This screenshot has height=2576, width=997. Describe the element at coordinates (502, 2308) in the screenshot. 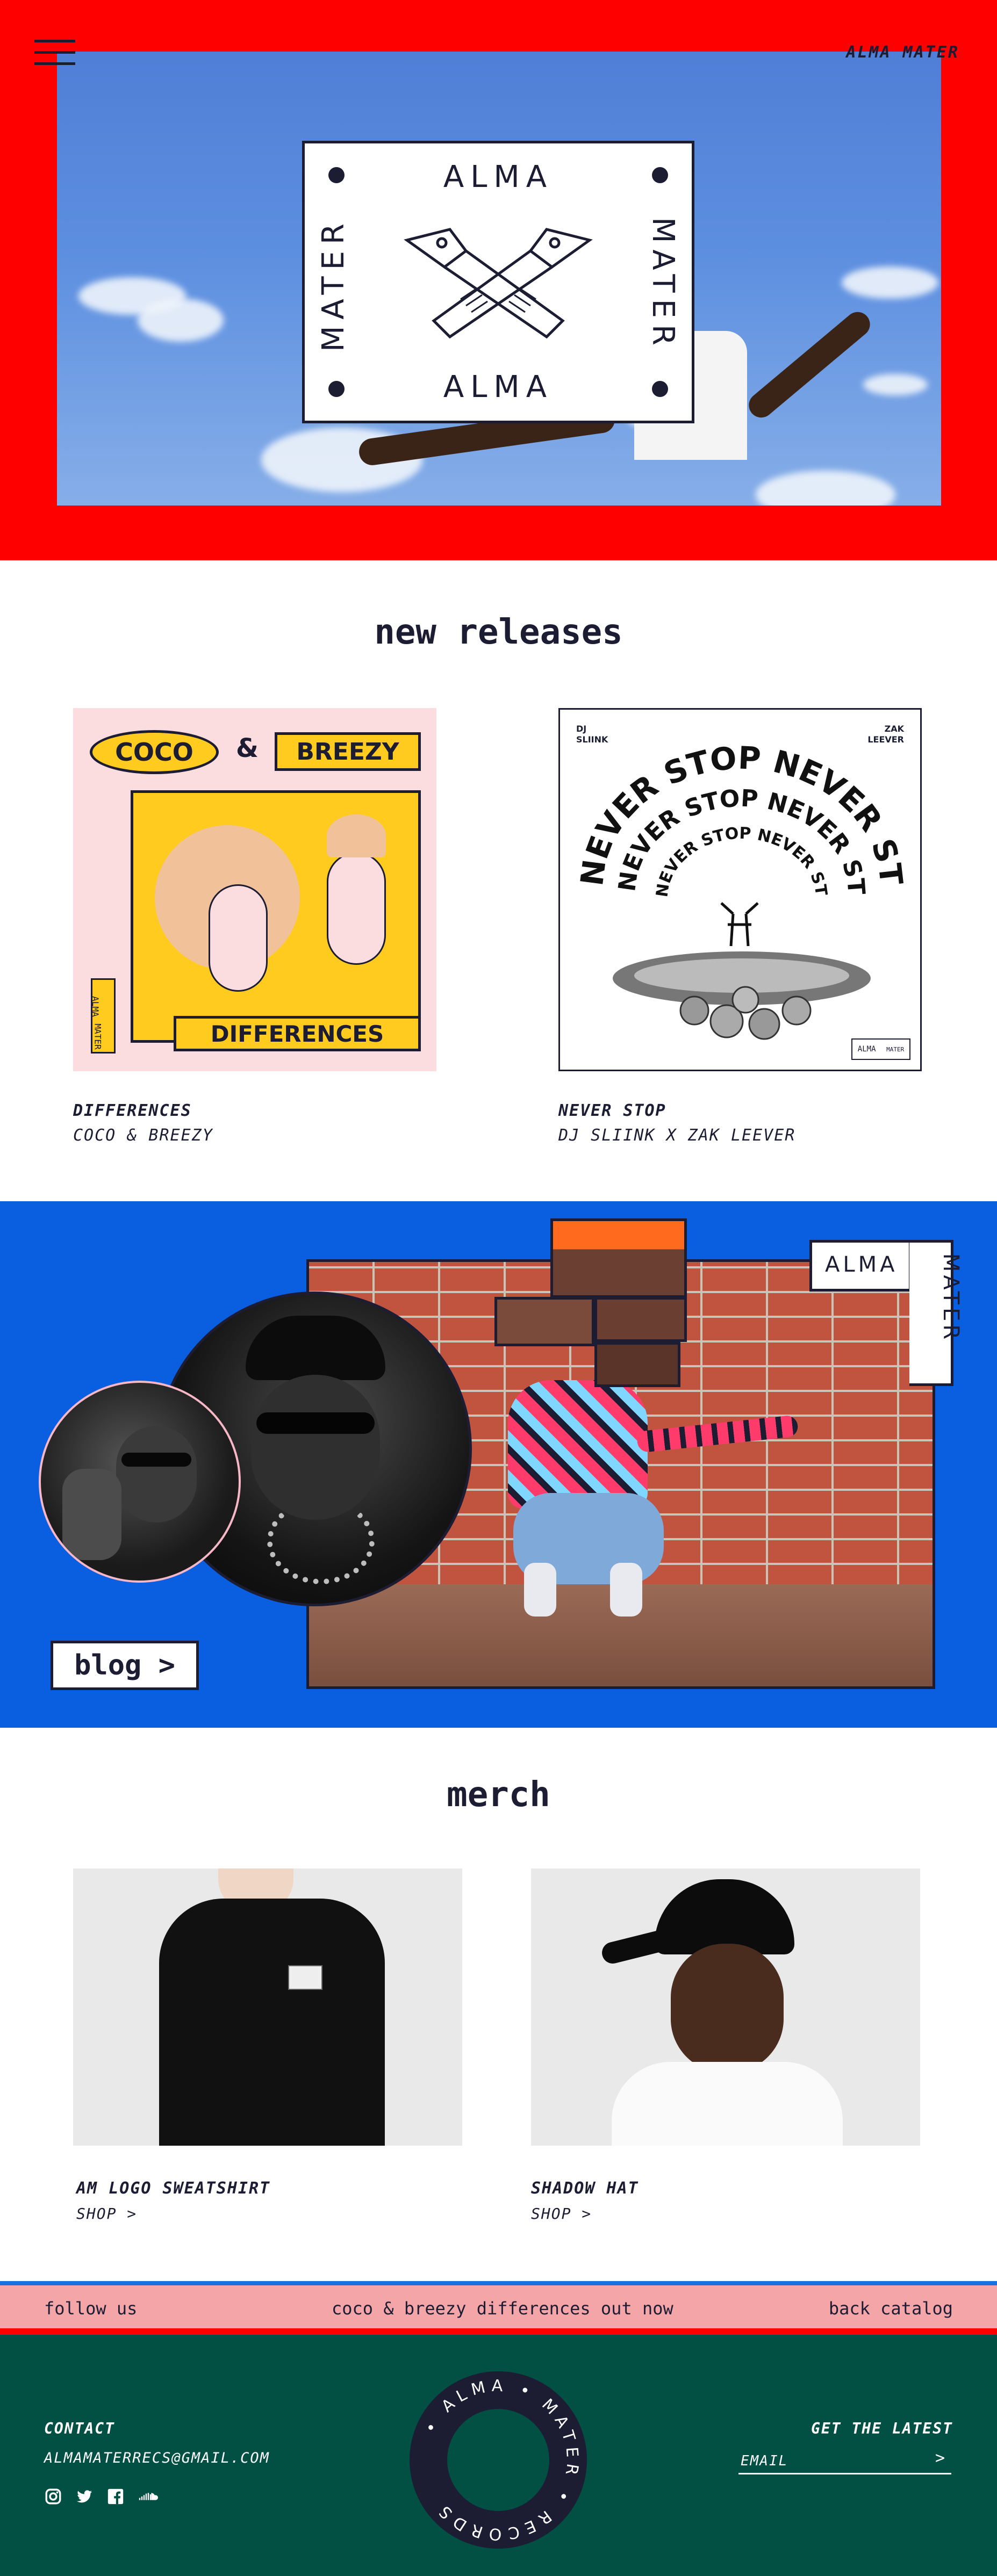

I see `announcement-link: coco & breezy differences out now` at that location.